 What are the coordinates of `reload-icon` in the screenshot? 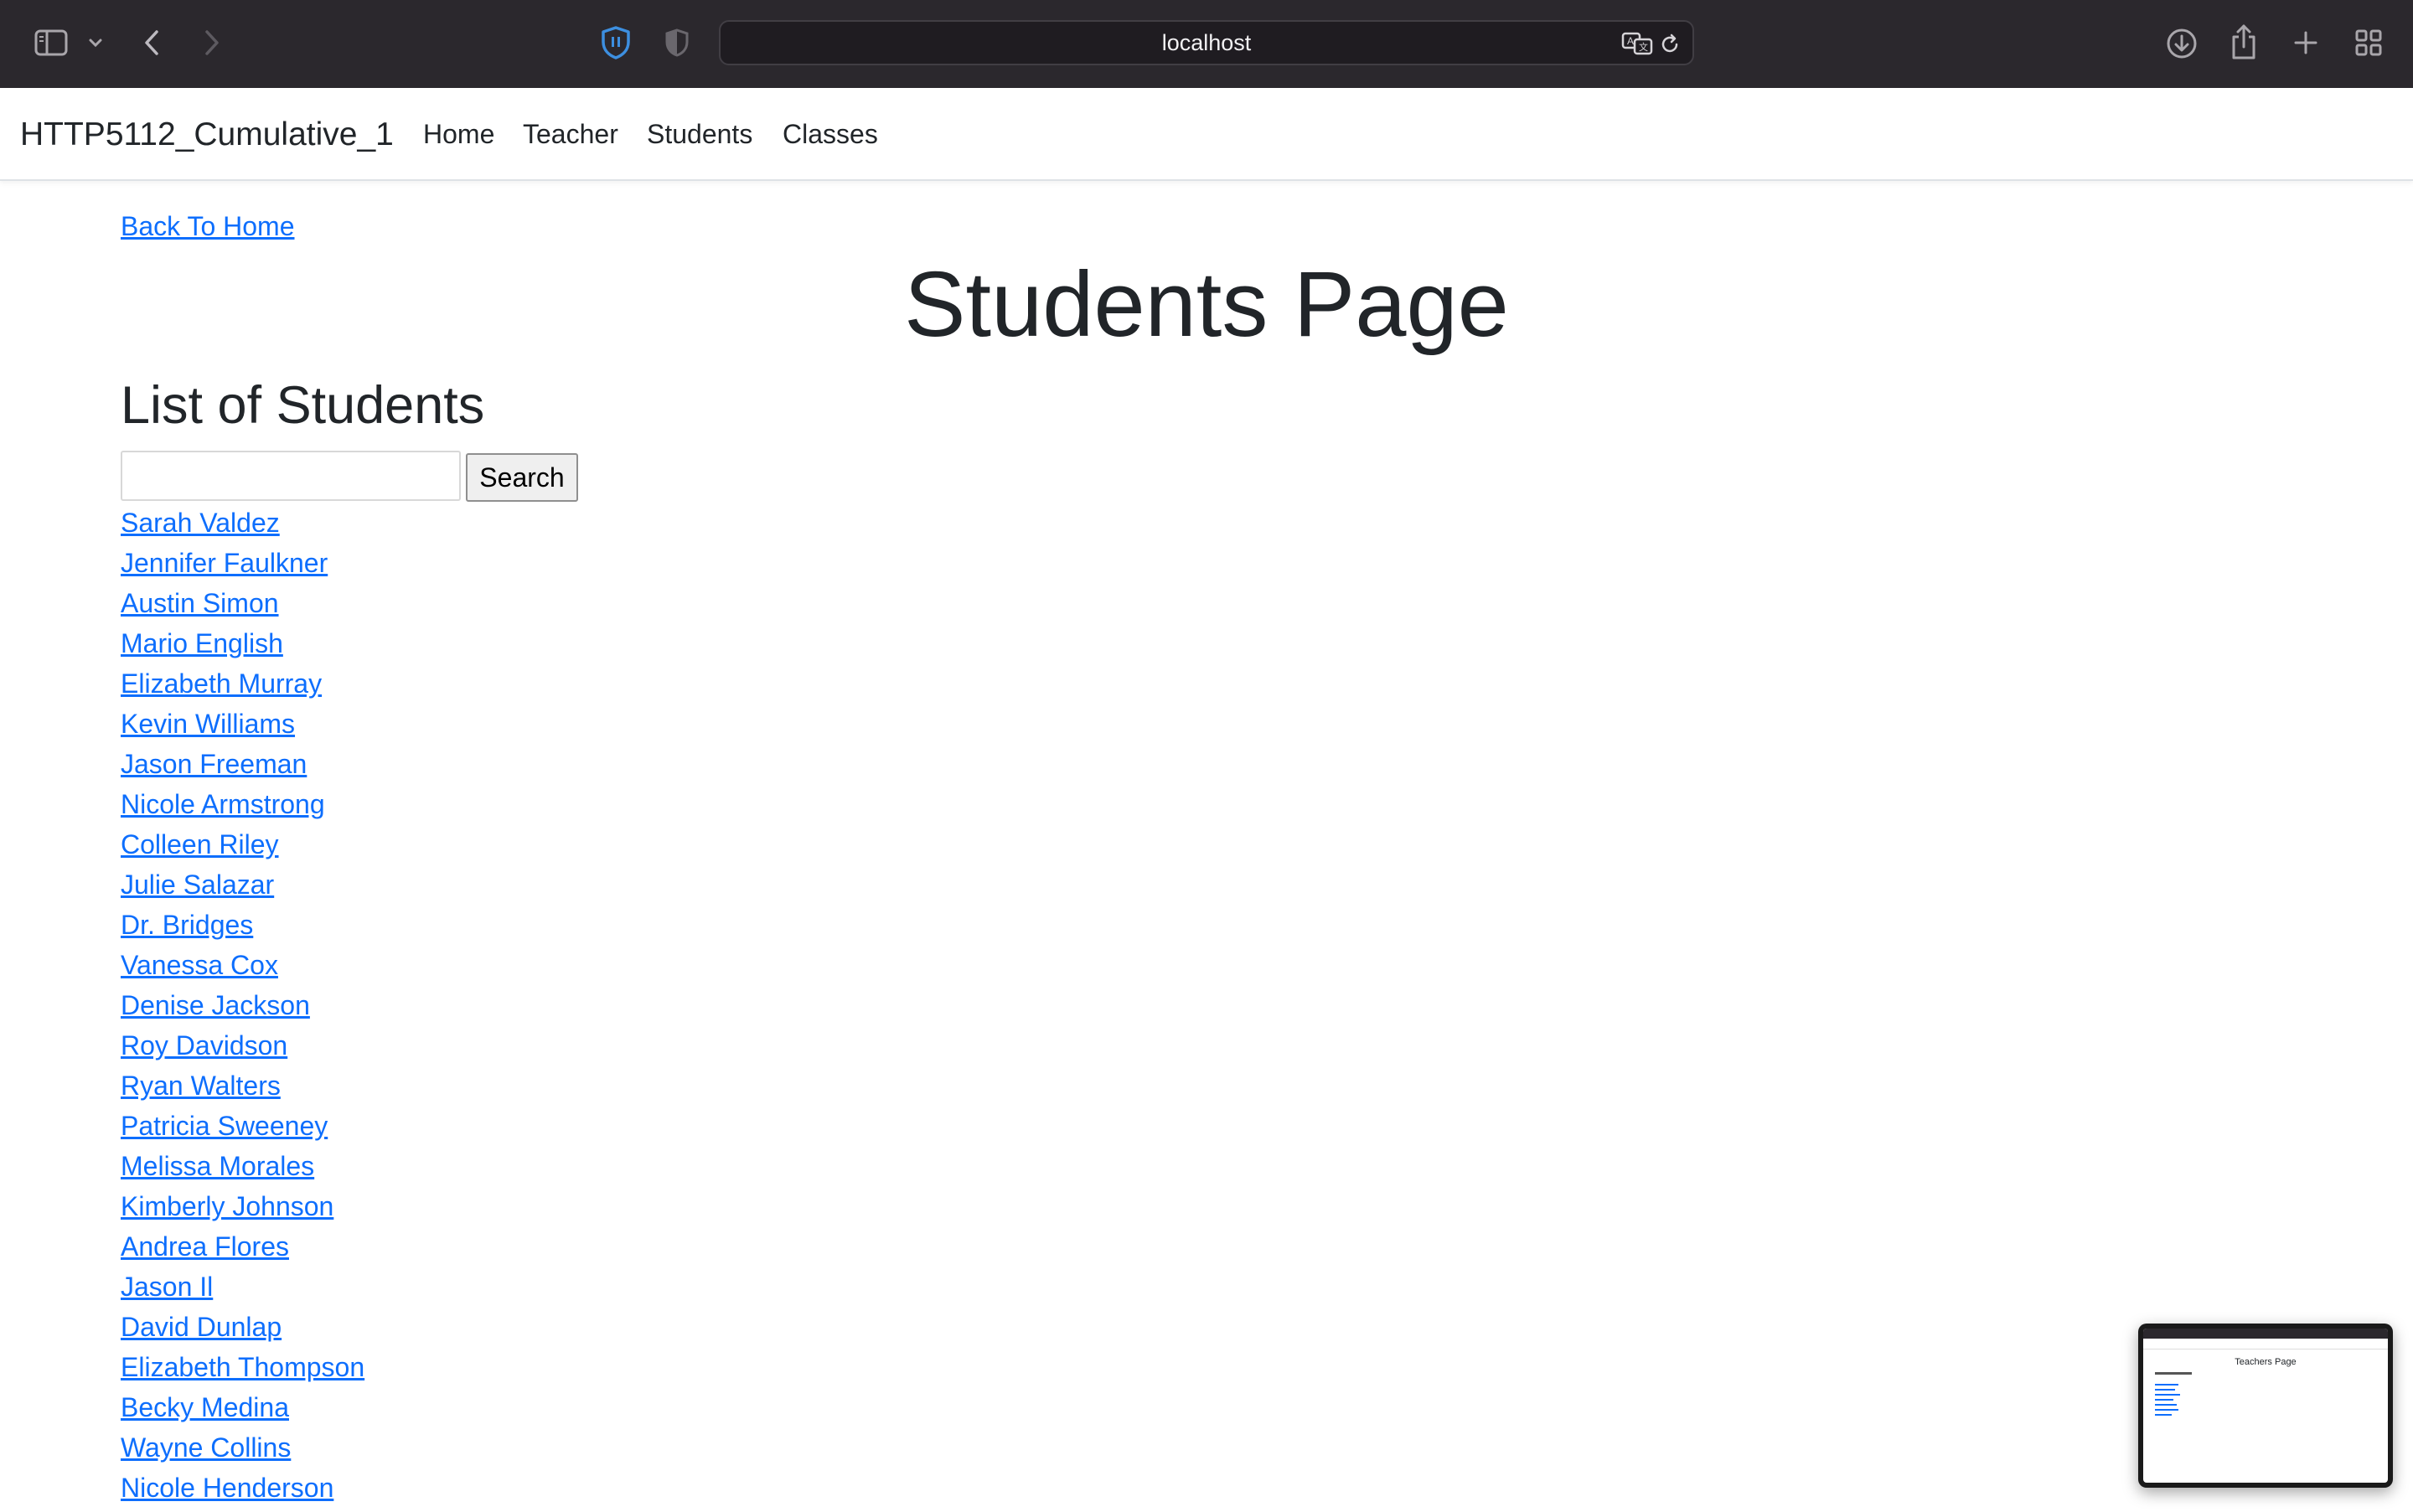 It's located at (1670, 44).